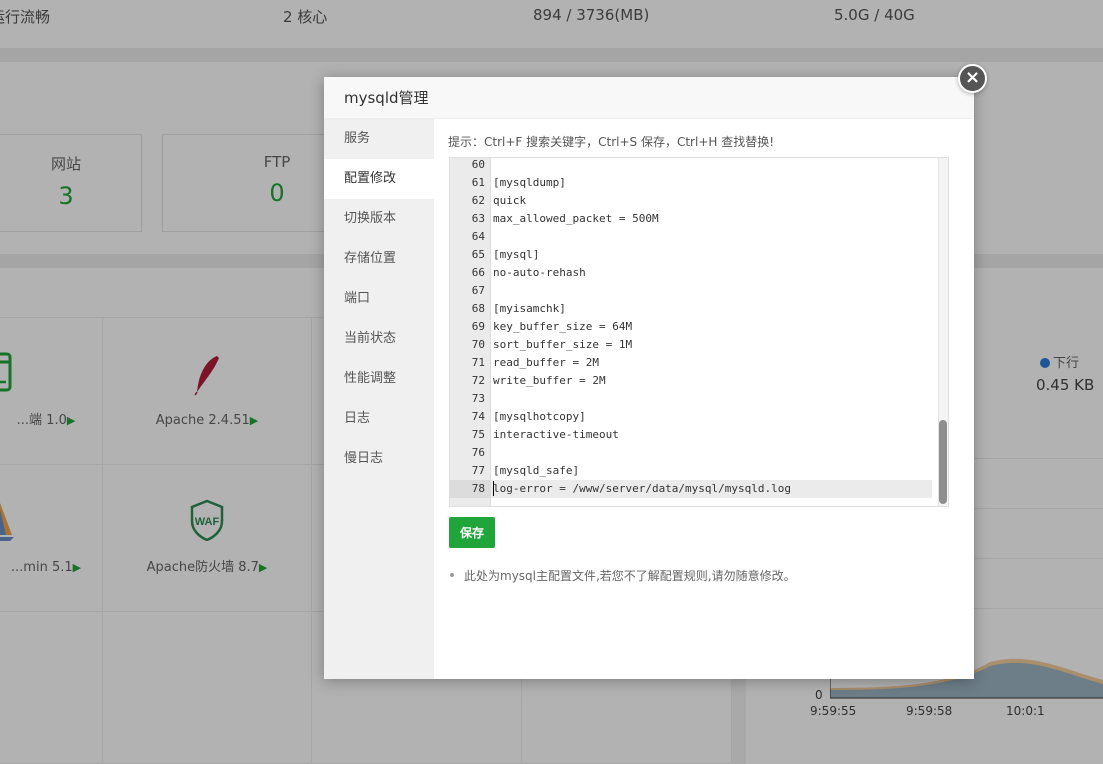 The height and width of the screenshot is (764, 1103). Describe the element at coordinates (470, 489) in the screenshot. I see `line-number: 78` at that location.